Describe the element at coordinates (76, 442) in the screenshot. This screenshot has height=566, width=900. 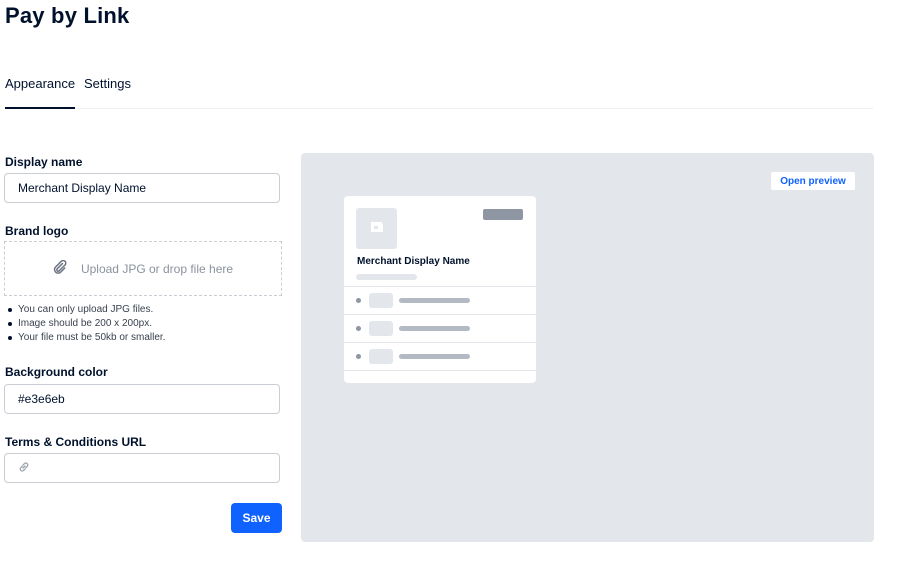
I see `terms-url-label: Terms & Conditions URL` at that location.